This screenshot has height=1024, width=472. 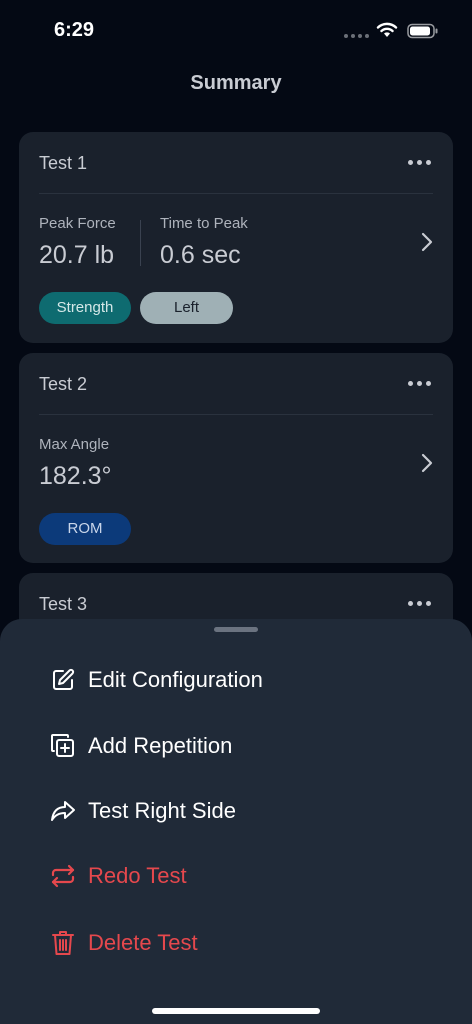 What do you see at coordinates (387, 29) in the screenshot?
I see `wifi-icon` at bounding box center [387, 29].